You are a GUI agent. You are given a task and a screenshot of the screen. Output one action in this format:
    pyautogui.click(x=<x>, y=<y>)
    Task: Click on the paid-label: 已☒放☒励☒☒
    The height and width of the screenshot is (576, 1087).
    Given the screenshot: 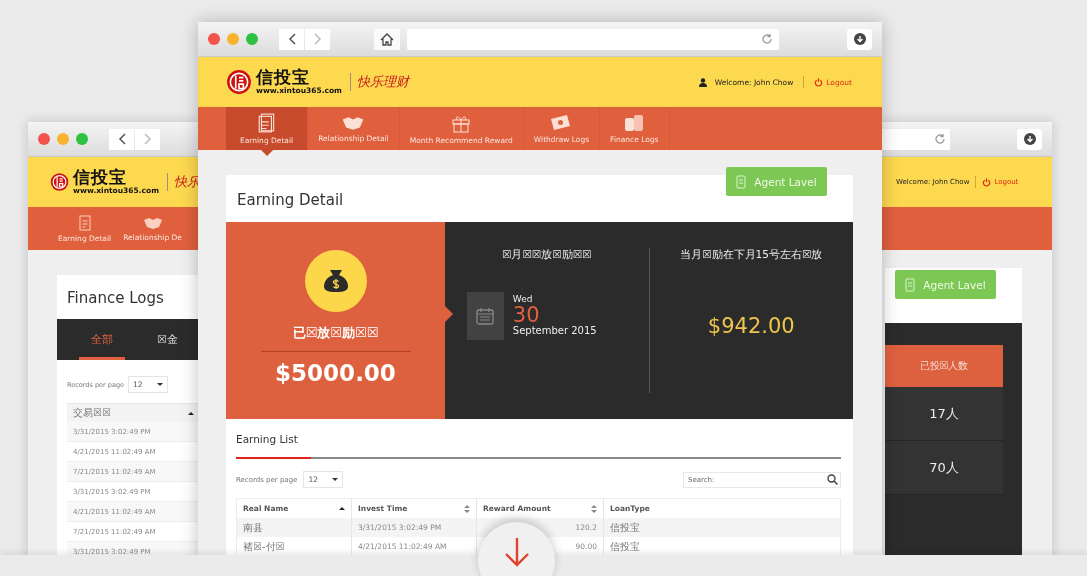 What is the action you would take?
    pyautogui.click(x=335, y=333)
    